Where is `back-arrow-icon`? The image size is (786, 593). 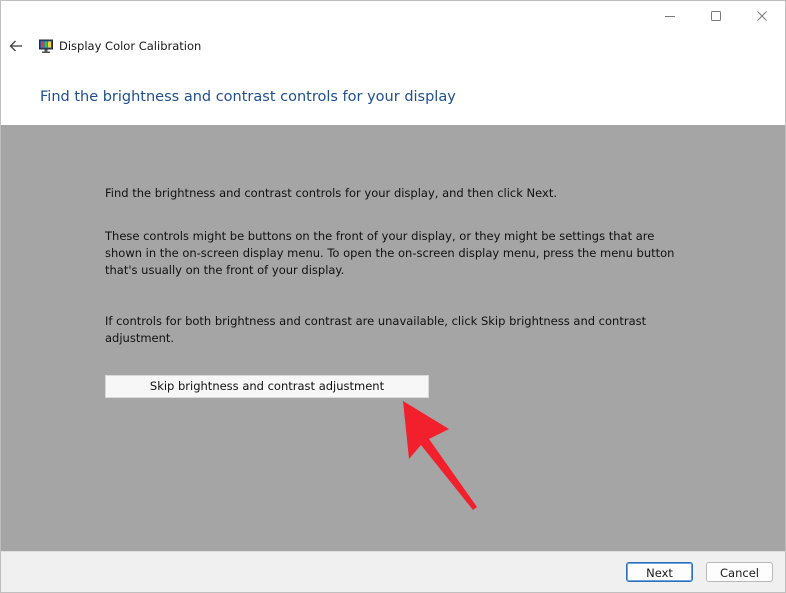 back-arrow-icon is located at coordinates (15, 46).